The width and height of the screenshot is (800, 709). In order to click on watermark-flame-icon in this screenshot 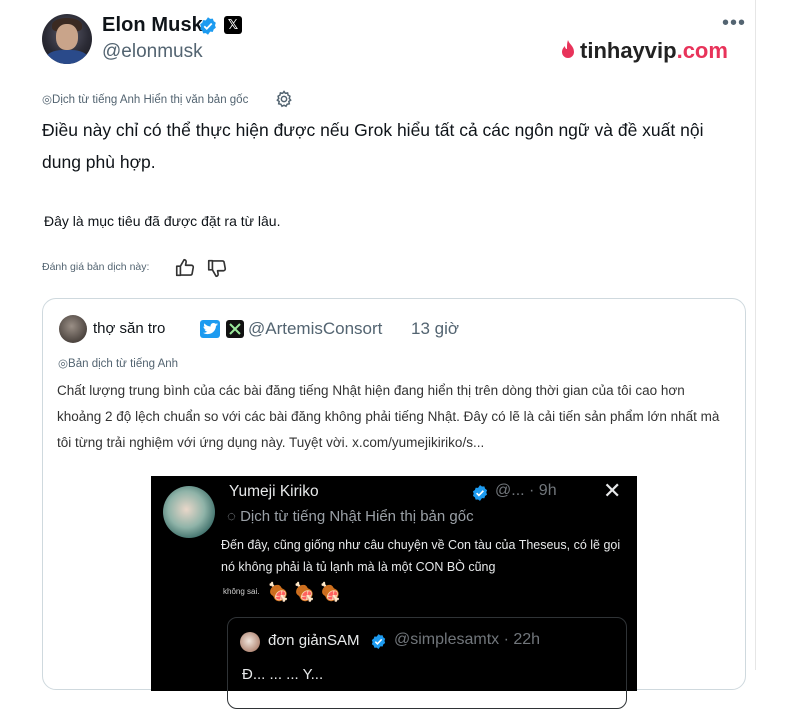, I will do `click(568, 50)`.